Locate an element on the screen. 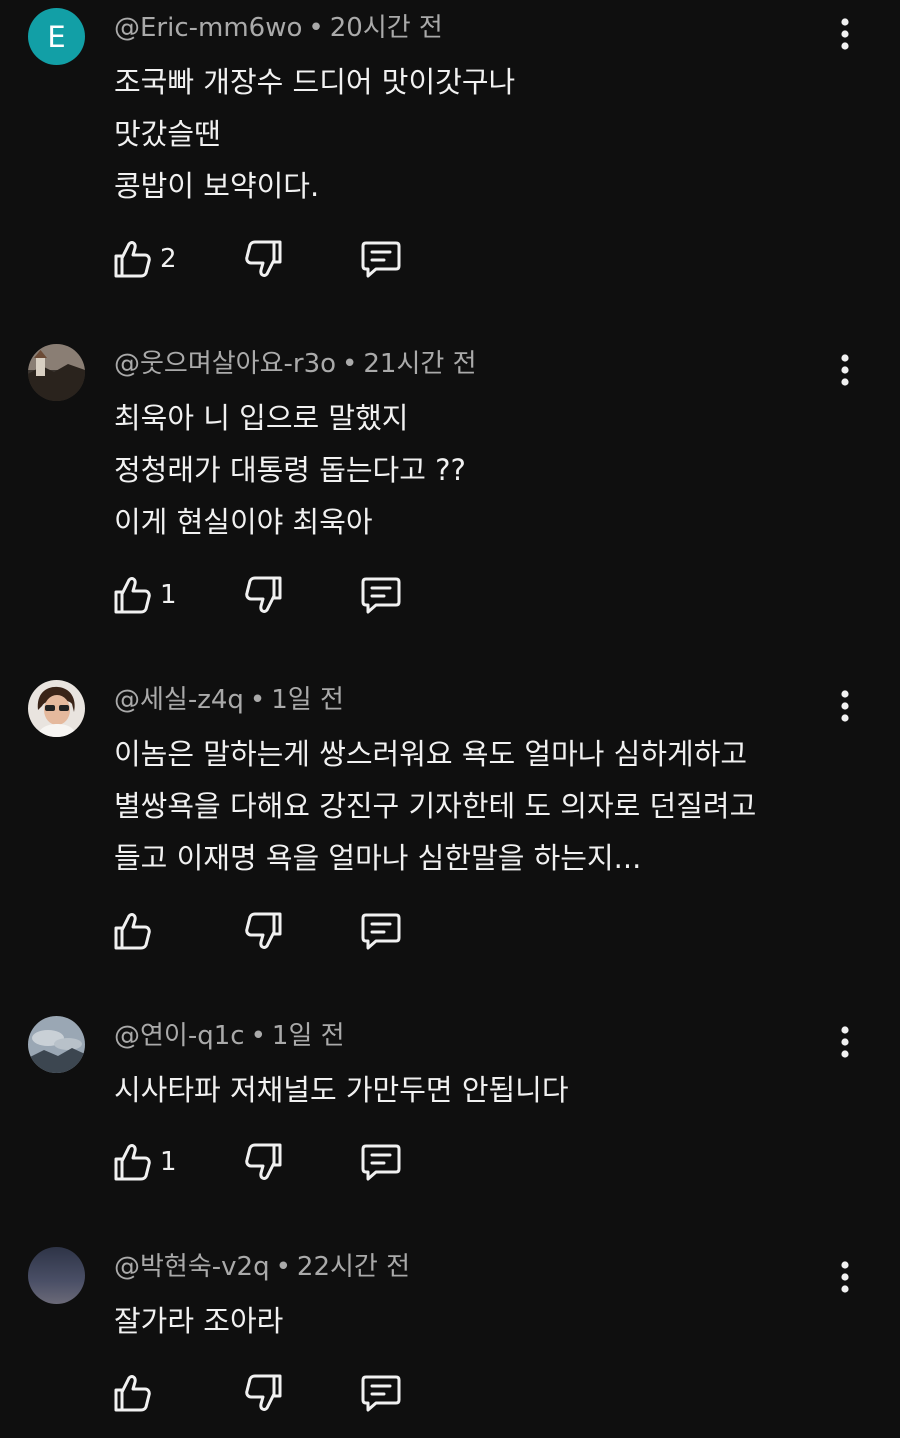 Image resolution: width=900 pixels, height=1438 pixels. comment-author-handle: @웃으며살아요-r3o is located at coordinates (225, 364).